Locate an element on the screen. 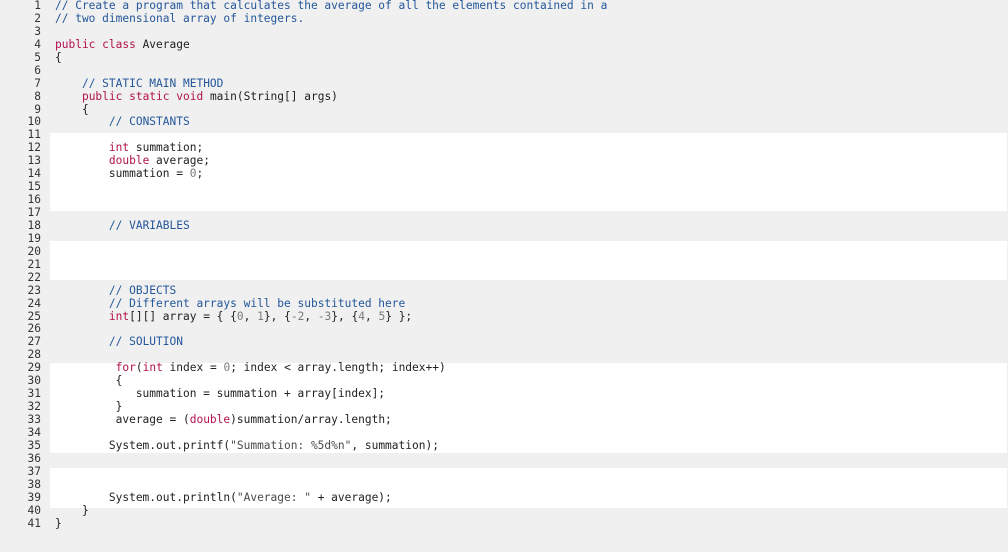 Image resolution: width=1008 pixels, height=552 pixels. line-code: // SOLUTION is located at coordinates (112, 342).